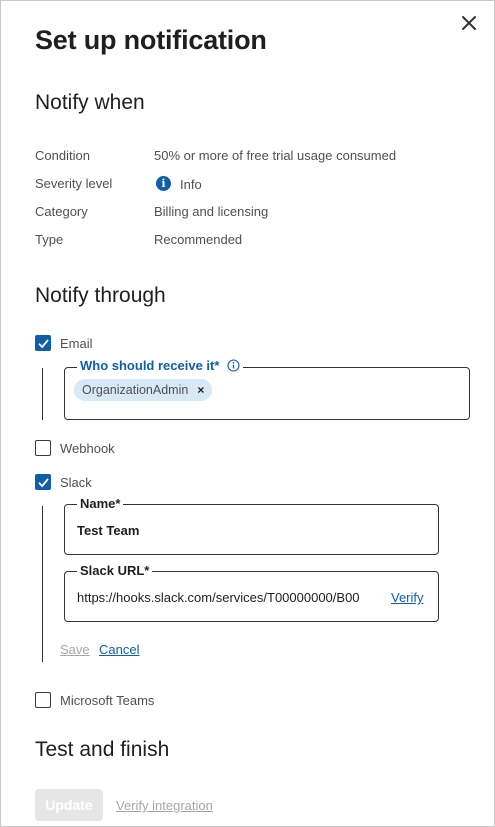 The height and width of the screenshot is (827, 495). Describe the element at coordinates (151, 40) in the screenshot. I see `page-title: Set up notification` at that location.